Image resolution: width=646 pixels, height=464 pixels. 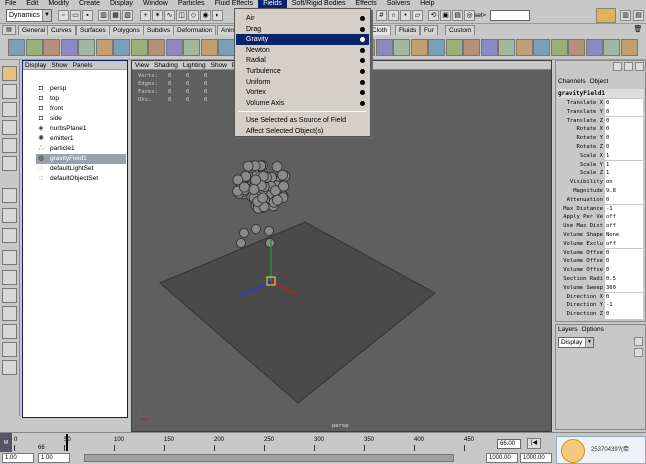 I want to click on menu-display: Display, so click(x=121, y=4).